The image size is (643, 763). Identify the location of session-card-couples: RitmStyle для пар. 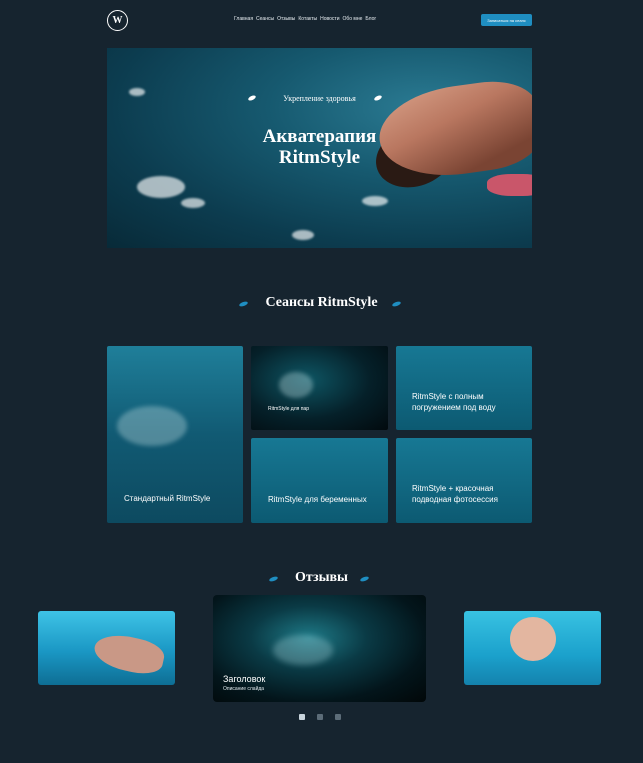
(319, 388).